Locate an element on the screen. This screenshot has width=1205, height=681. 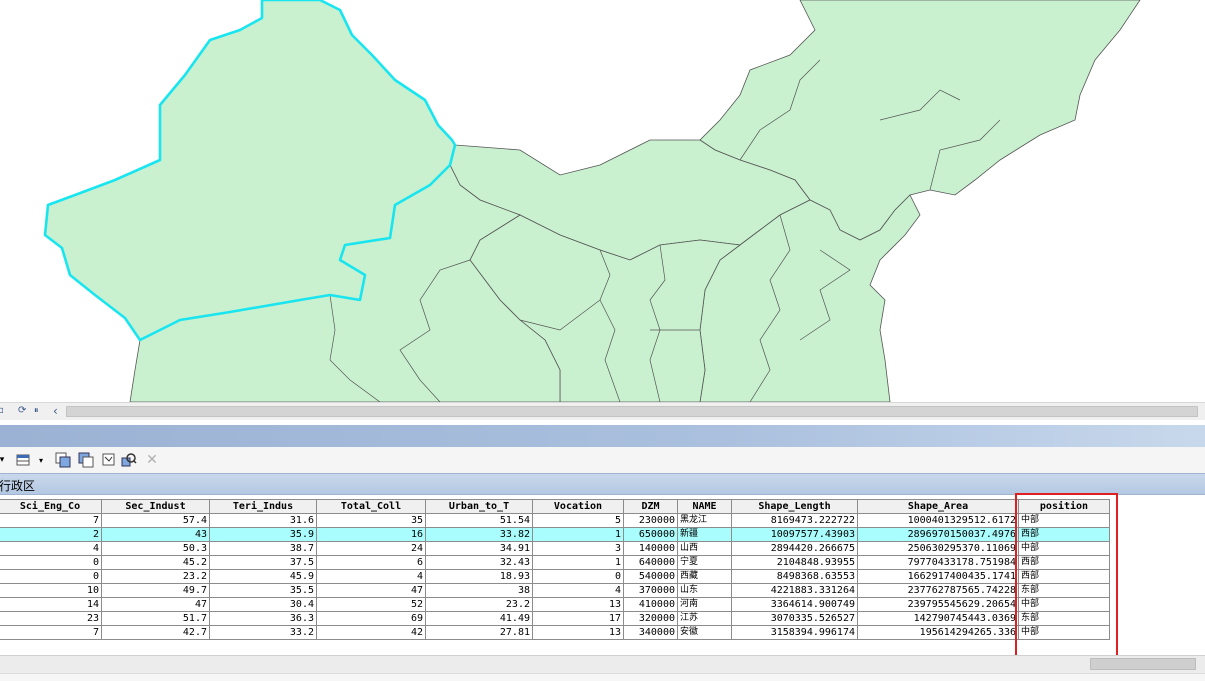
cell-teri-indus: 30.4 is located at coordinates (263, 604).